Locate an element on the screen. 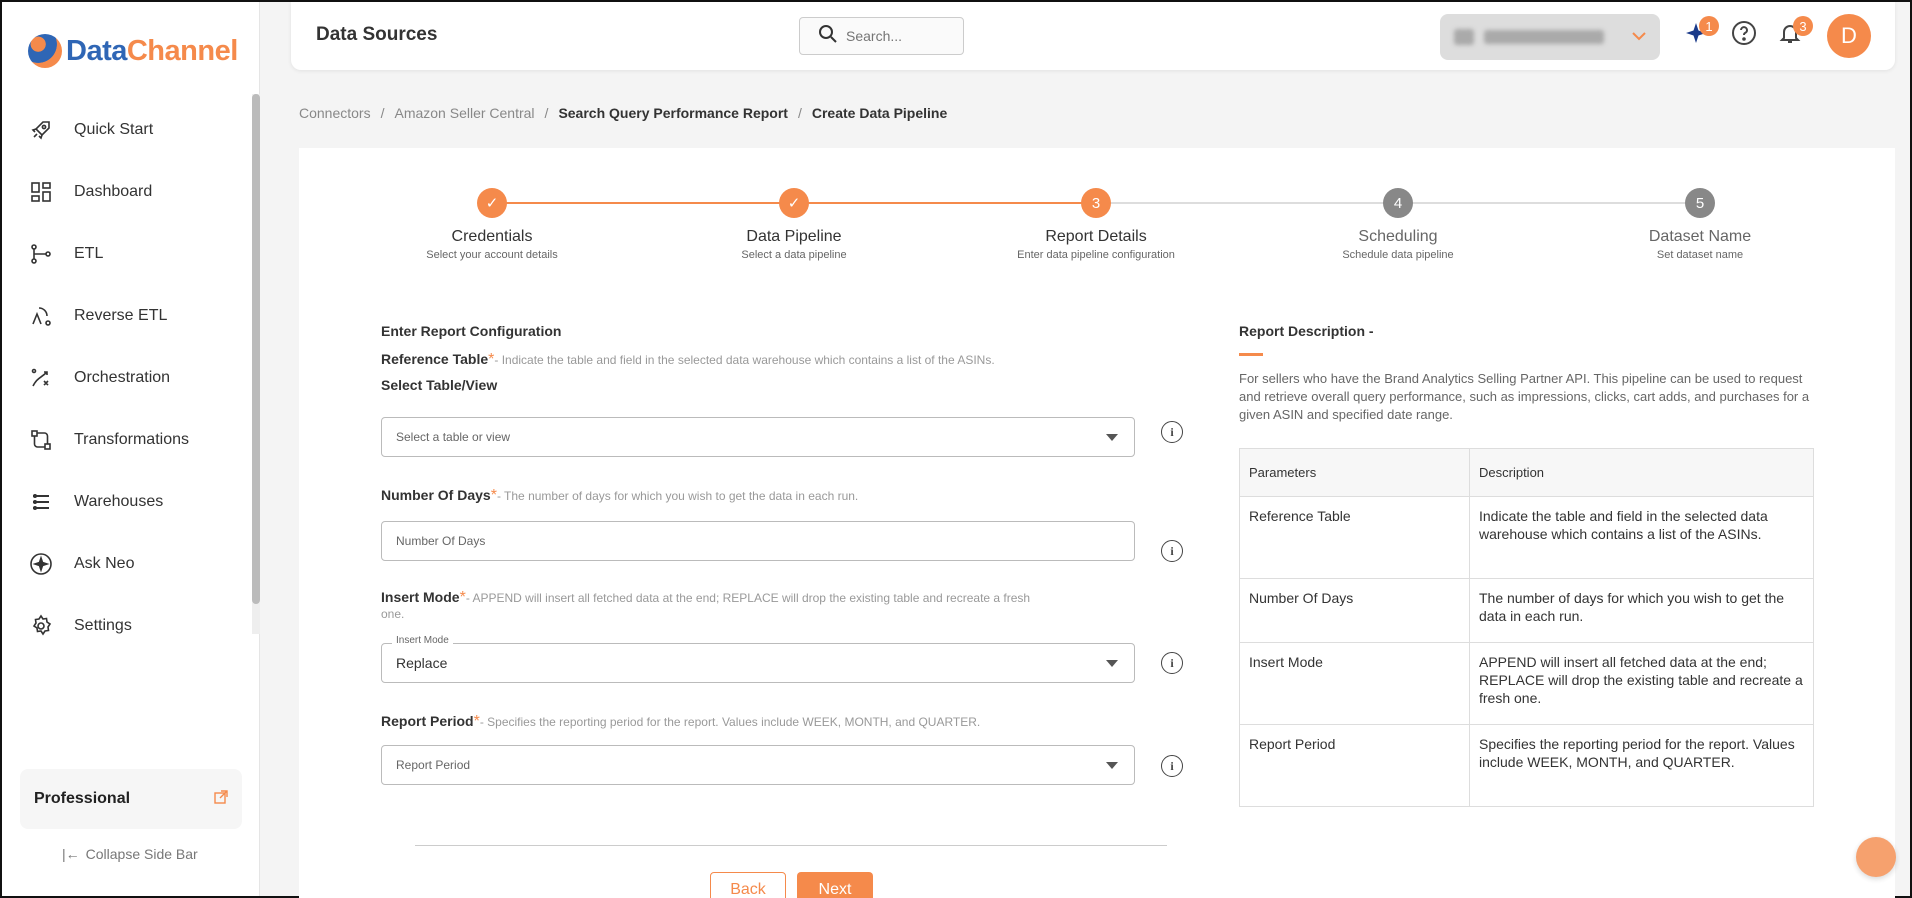 This screenshot has width=1912, height=898. number-of-days-input: Number Of Days is located at coordinates (758, 541).